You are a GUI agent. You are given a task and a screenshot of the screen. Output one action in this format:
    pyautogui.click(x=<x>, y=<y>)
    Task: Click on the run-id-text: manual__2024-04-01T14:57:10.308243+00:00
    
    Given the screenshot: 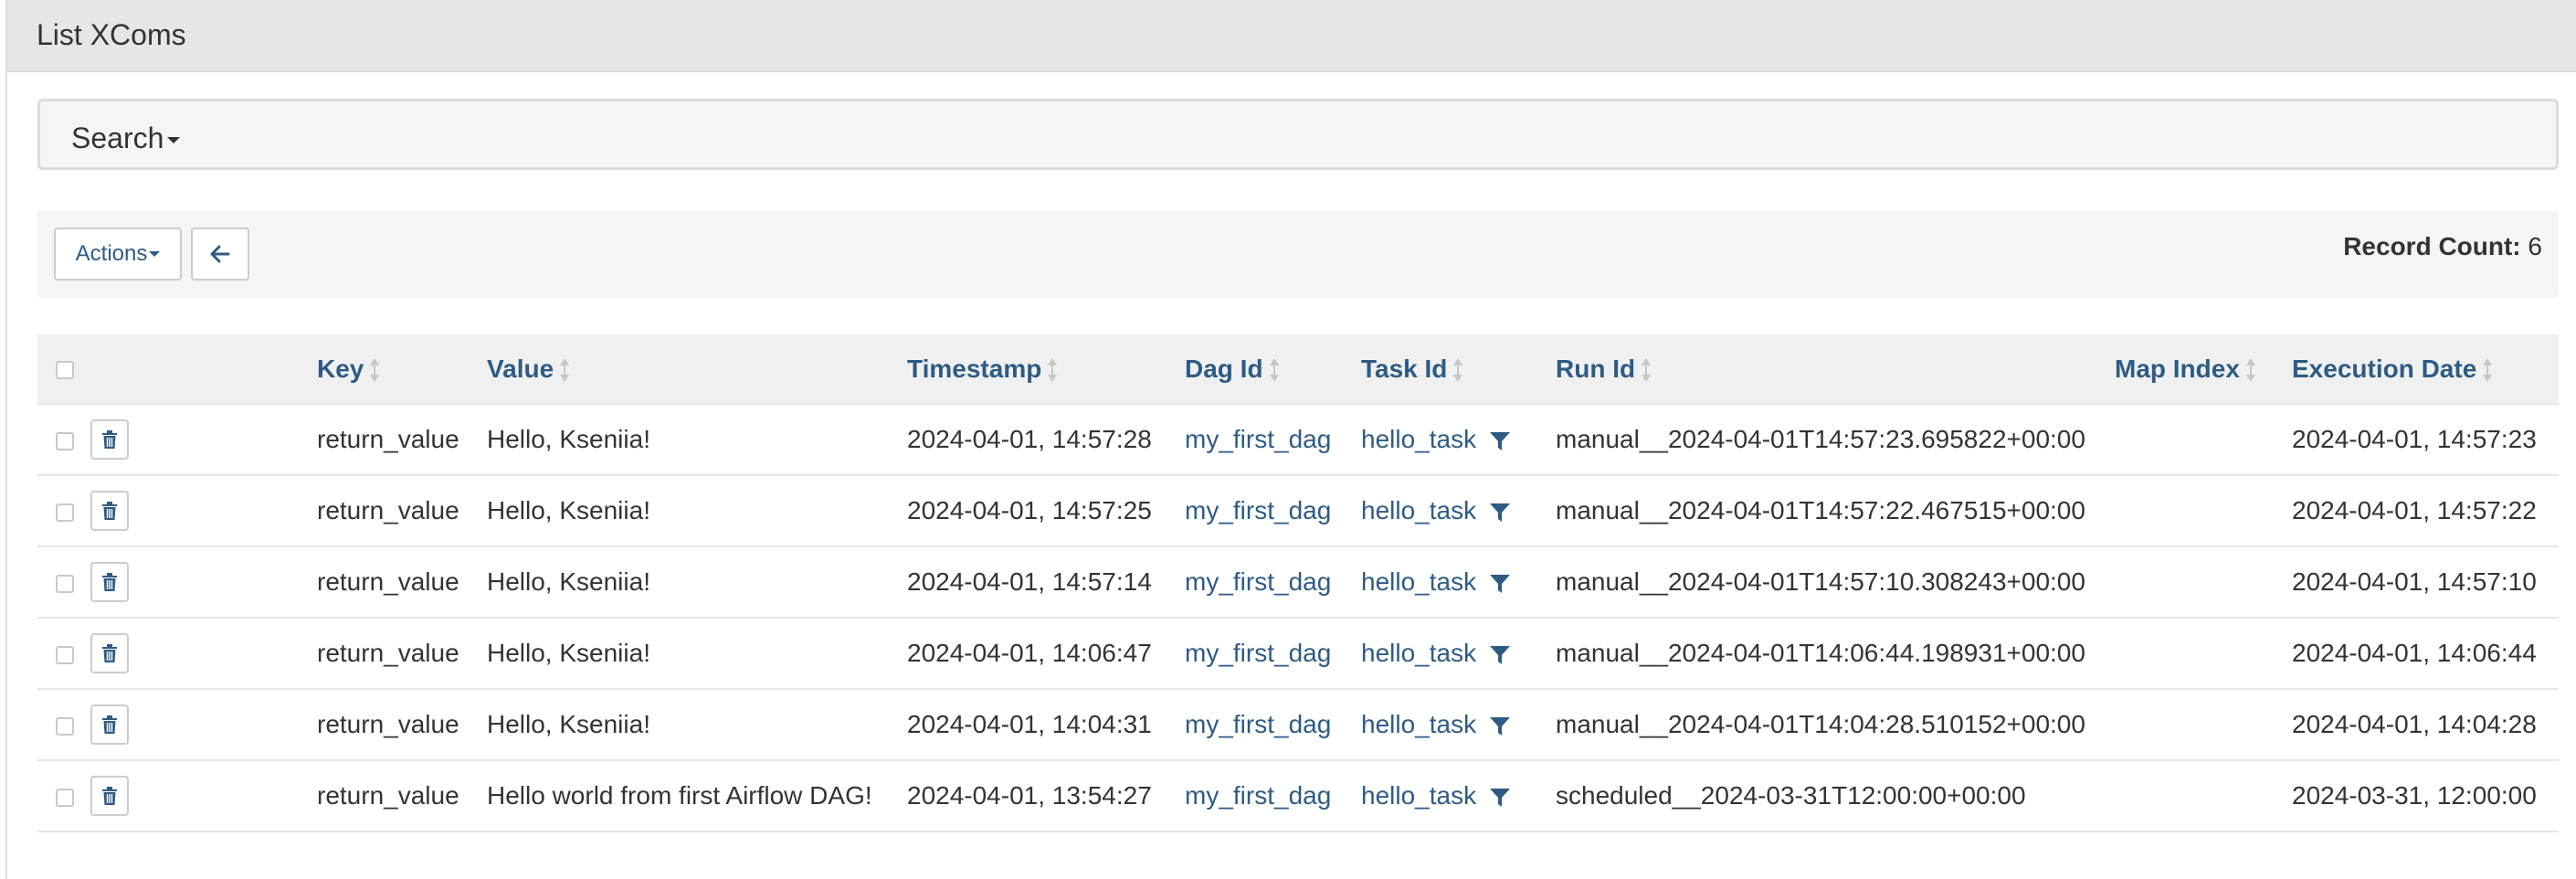 What is the action you would take?
    pyautogui.click(x=1820, y=581)
    